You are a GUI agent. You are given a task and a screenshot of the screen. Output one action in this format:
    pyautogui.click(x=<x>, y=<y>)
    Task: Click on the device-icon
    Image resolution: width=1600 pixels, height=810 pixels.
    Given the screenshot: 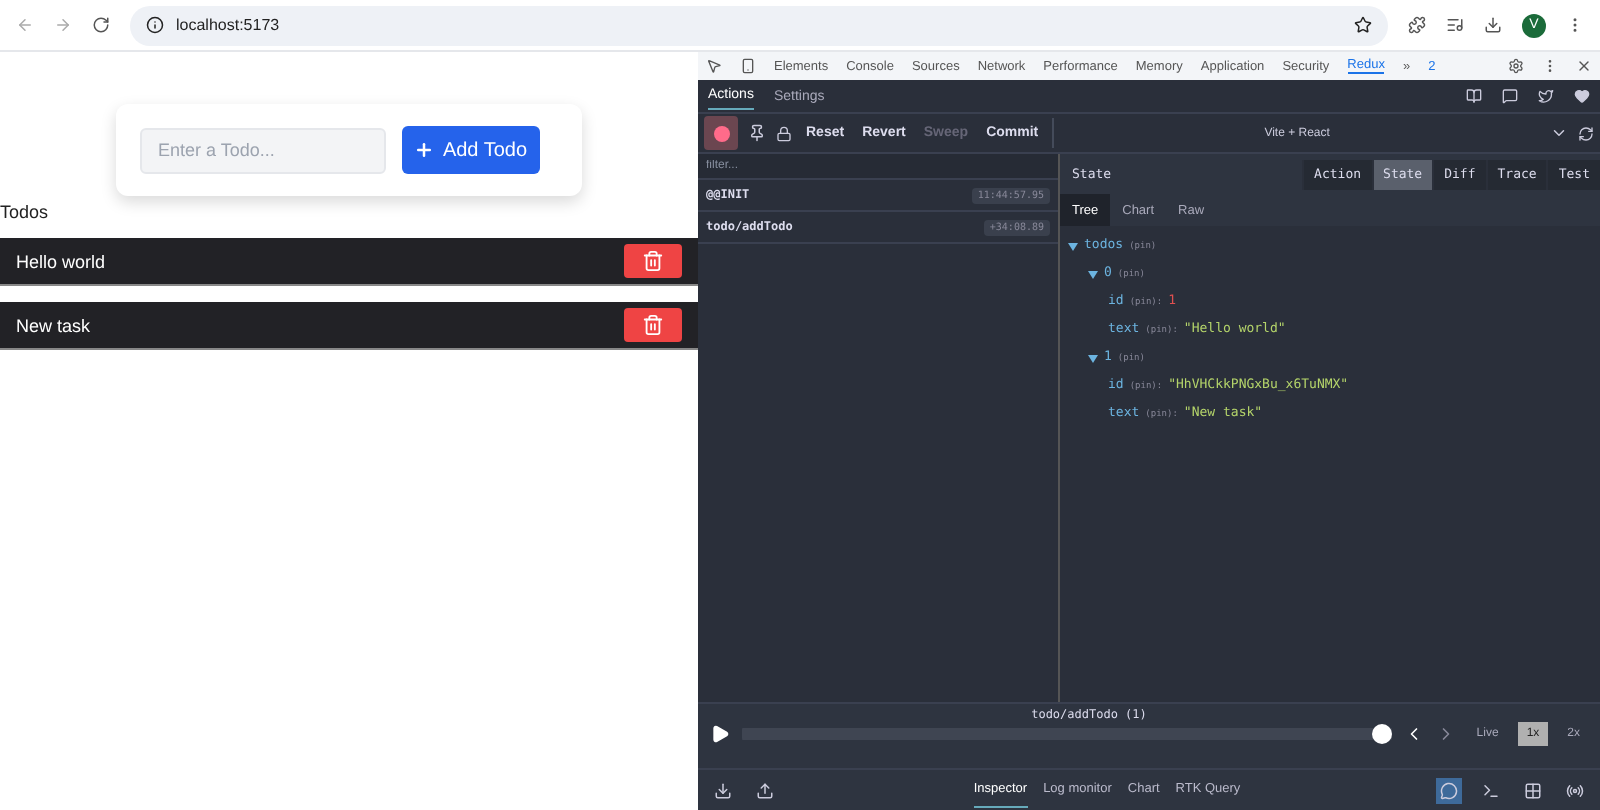 What is the action you would take?
    pyautogui.click(x=748, y=66)
    